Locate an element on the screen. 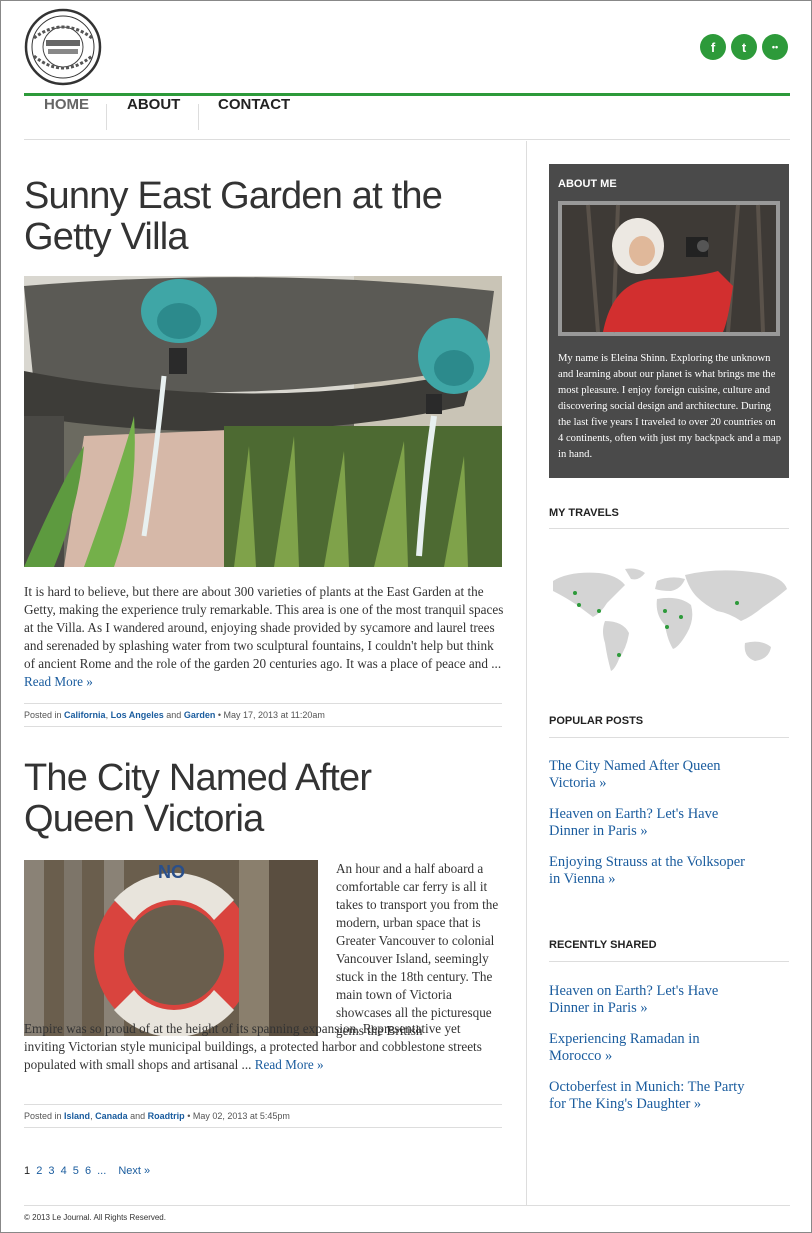  post-image-fountain is located at coordinates (263, 421).